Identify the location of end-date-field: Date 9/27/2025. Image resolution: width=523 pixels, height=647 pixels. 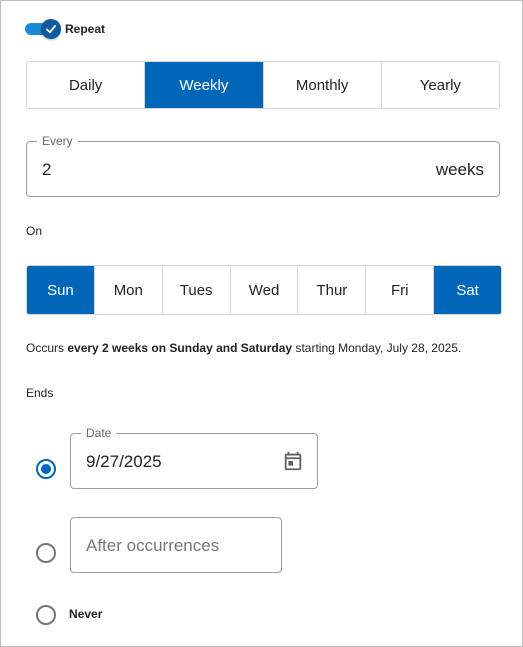
(194, 457).